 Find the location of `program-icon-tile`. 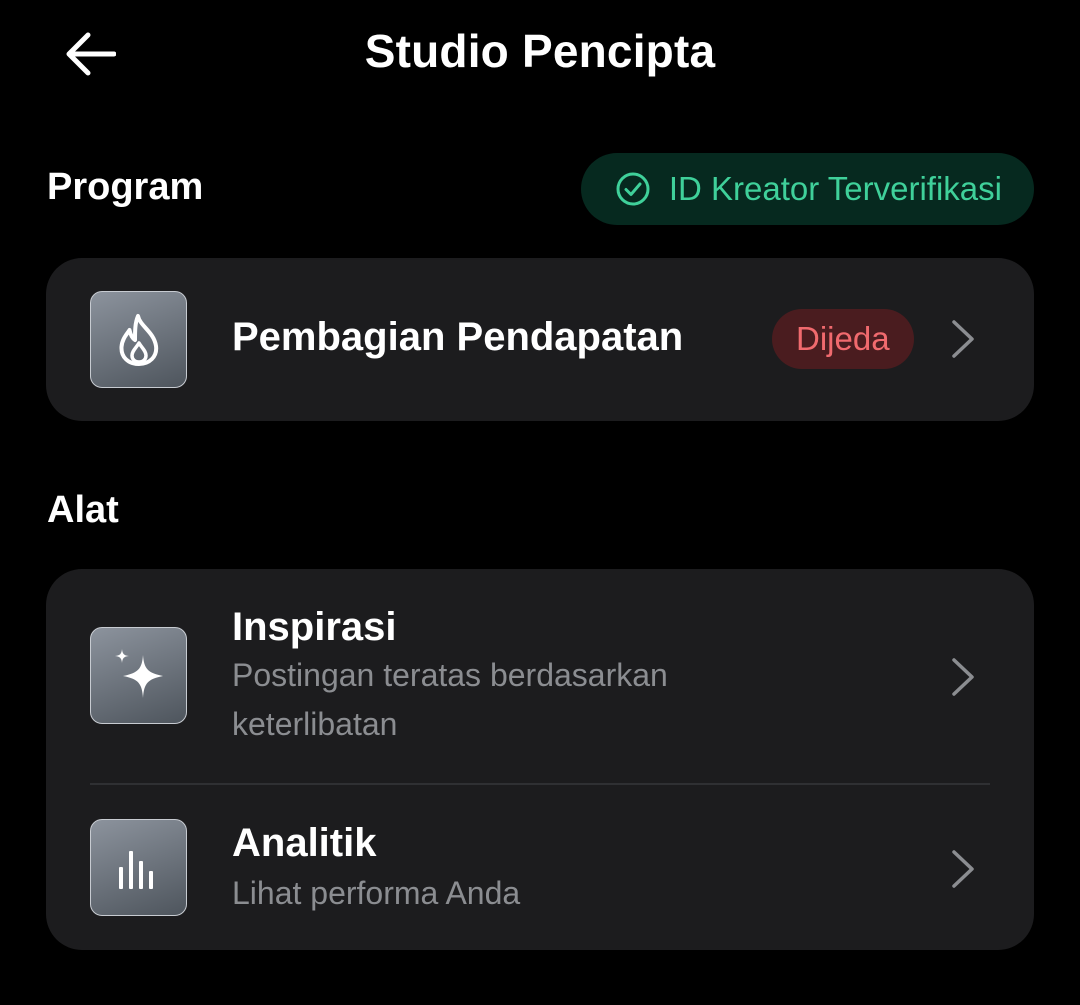

program-icon-tile is located at coordinates (138, 339).